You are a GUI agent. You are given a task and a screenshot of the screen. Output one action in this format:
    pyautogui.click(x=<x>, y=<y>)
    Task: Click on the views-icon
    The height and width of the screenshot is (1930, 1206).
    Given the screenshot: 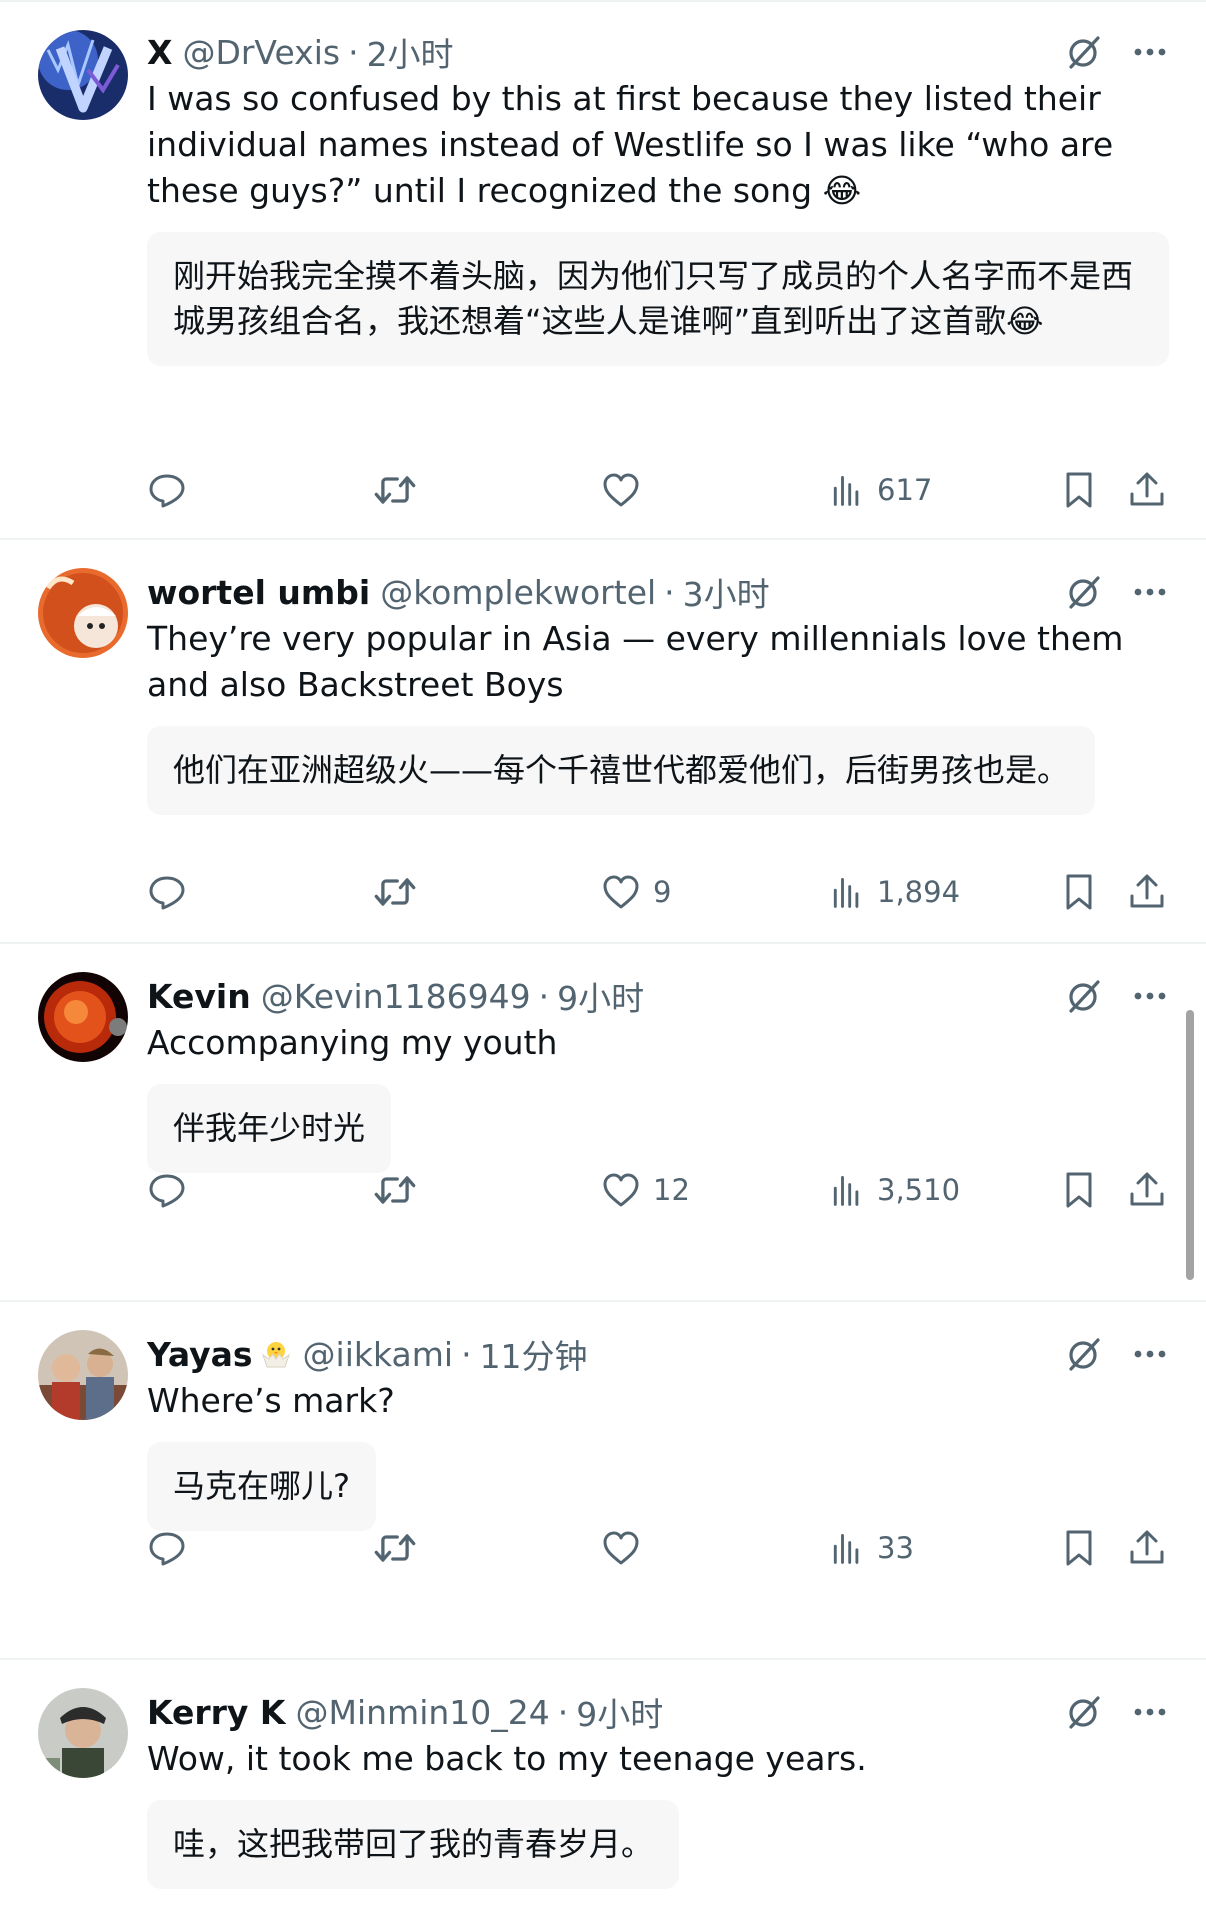 What is the action you would take?
    pyautogui.click(x=847, y=1548)
    